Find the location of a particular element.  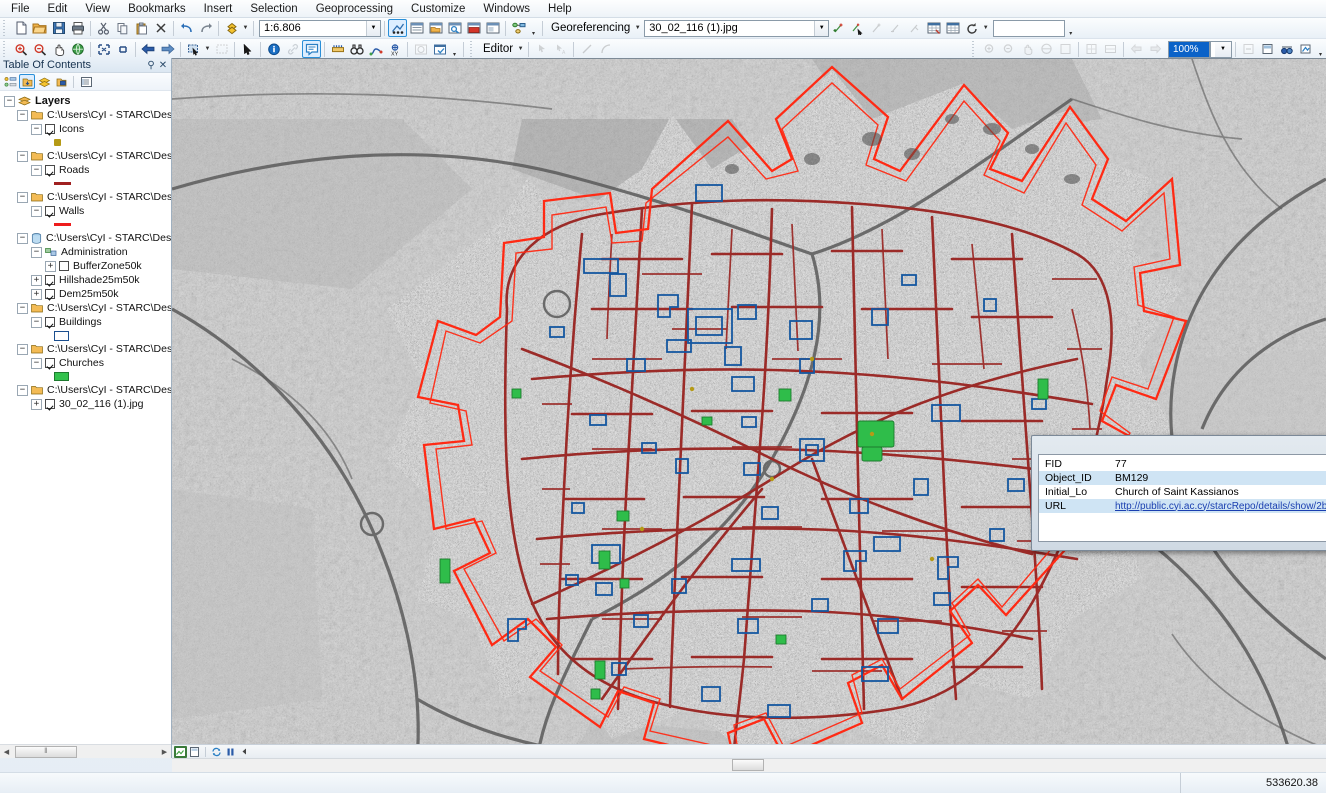

menu-item-help: Help is located at coordinates (560, 9).